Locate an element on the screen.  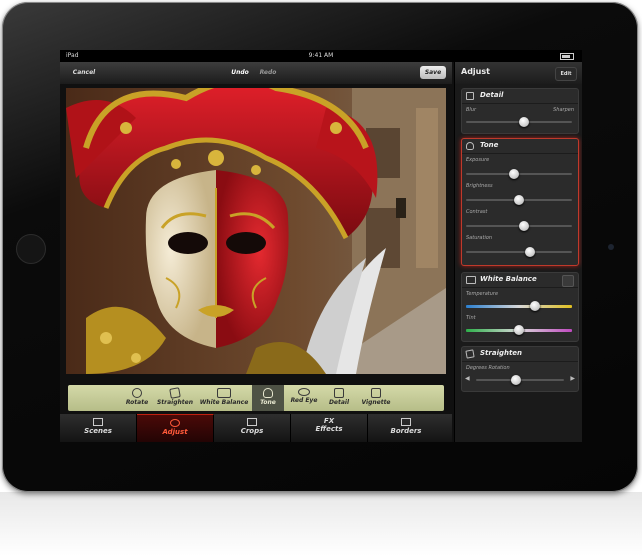
tool-white-balance: White Balance is located at coordinates (224, 398).